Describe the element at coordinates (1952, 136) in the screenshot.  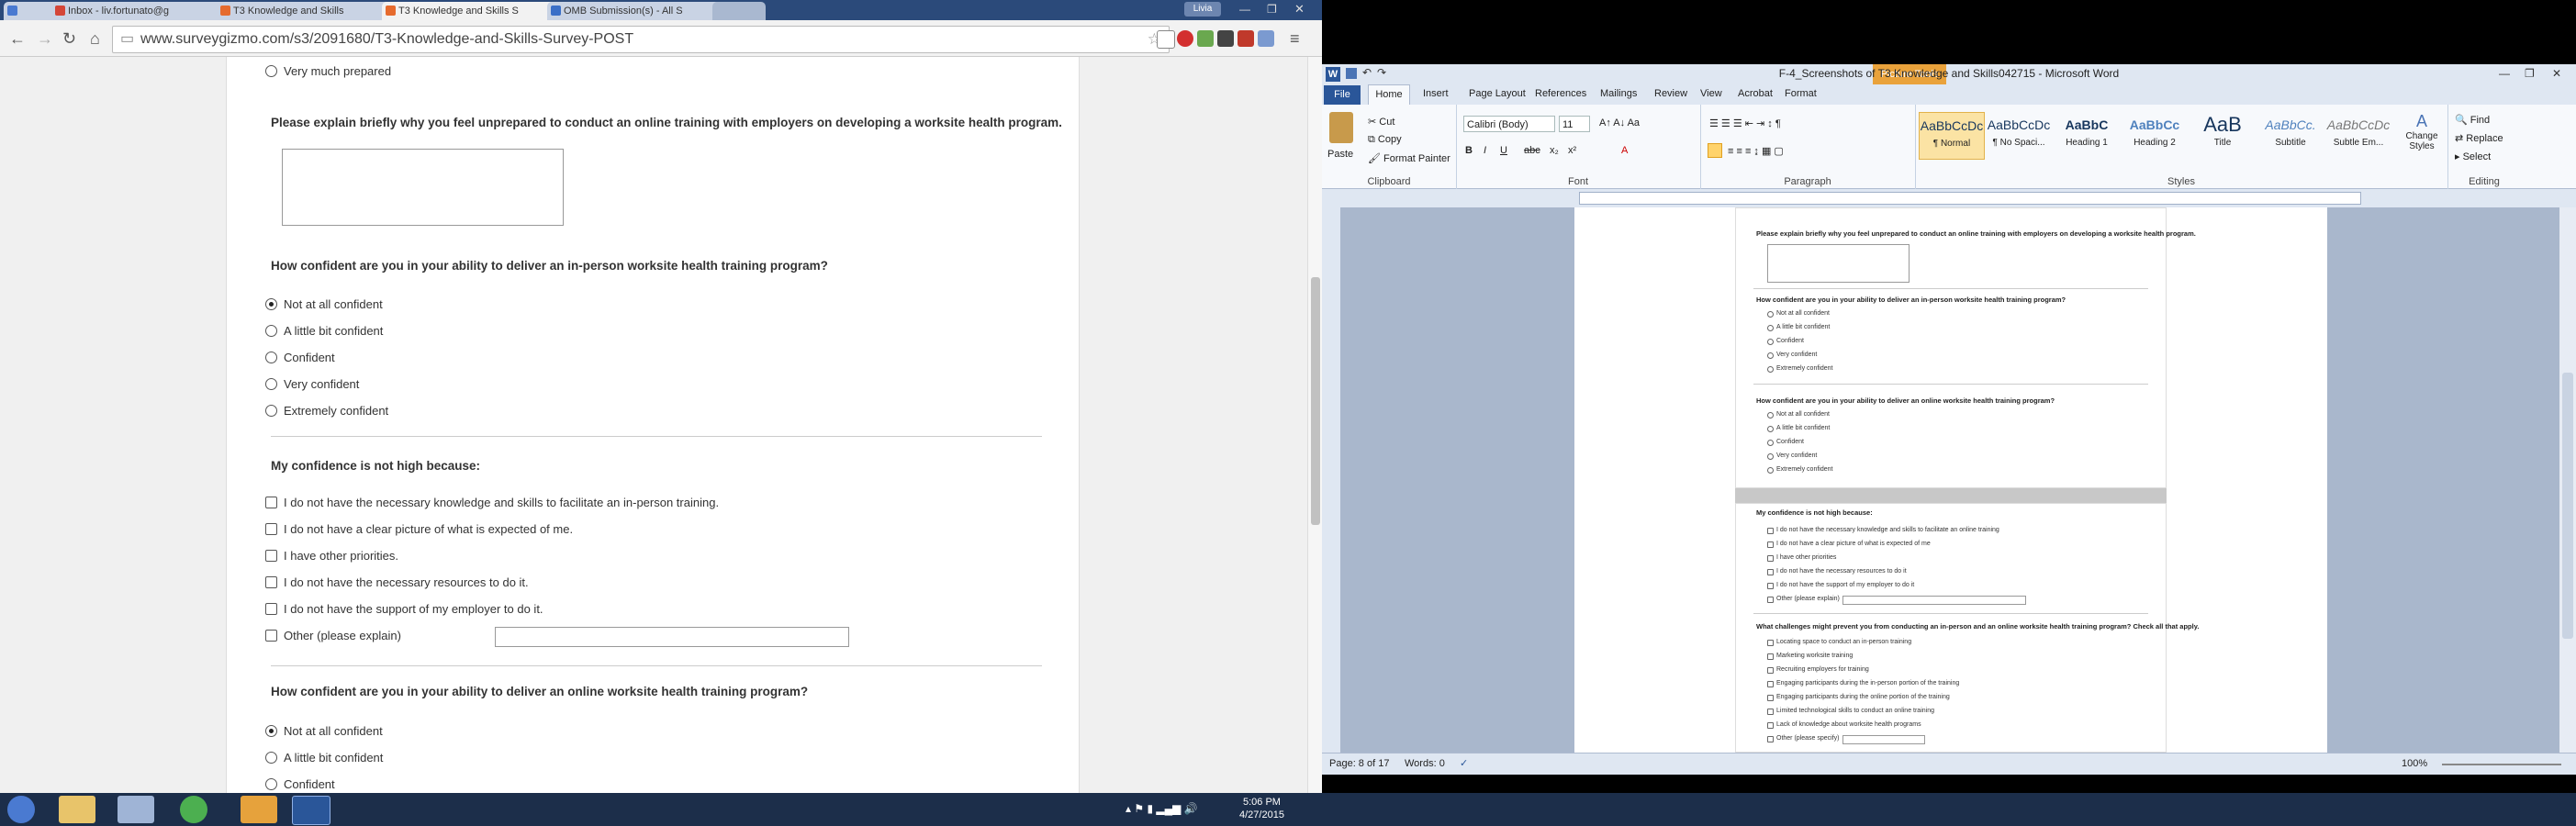
I see `style-normal: AaBbCcDc ¶ Normal` at that location.